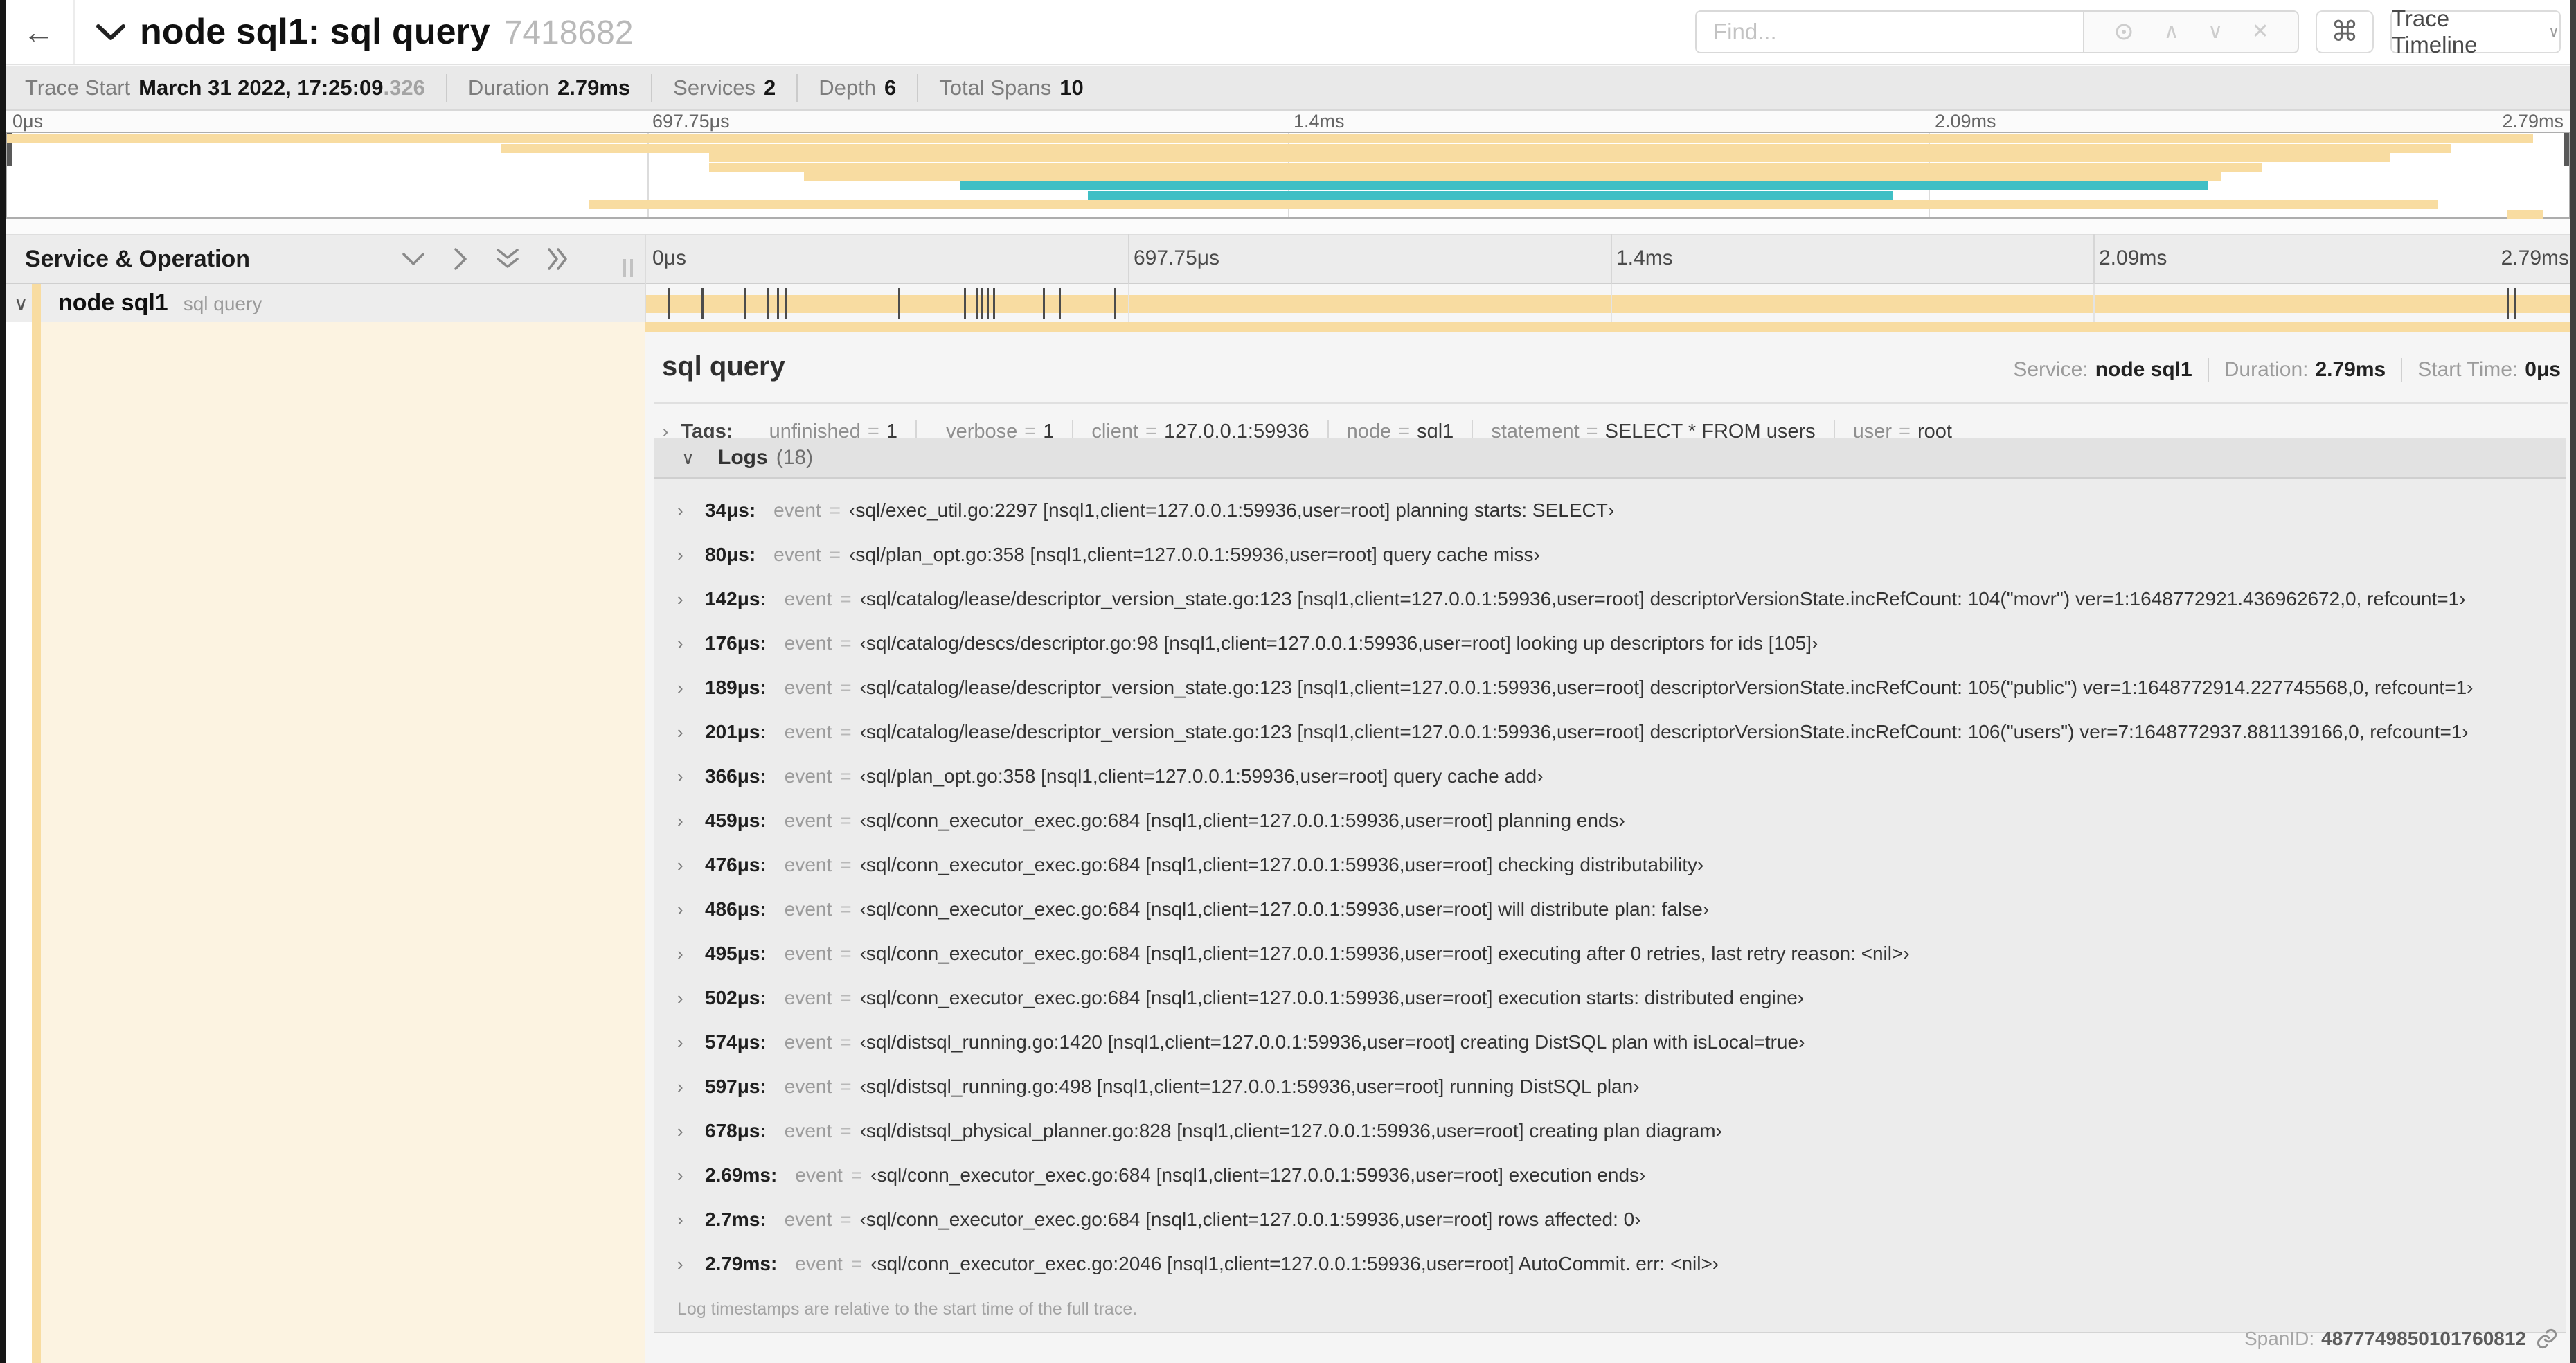 This screenshot has height=1363, width=2576. What do you see at coordinates (111, 33) in the screenshot?
I see `trace-title-collapse-chevron-icon` at bounding box center [111, 33].